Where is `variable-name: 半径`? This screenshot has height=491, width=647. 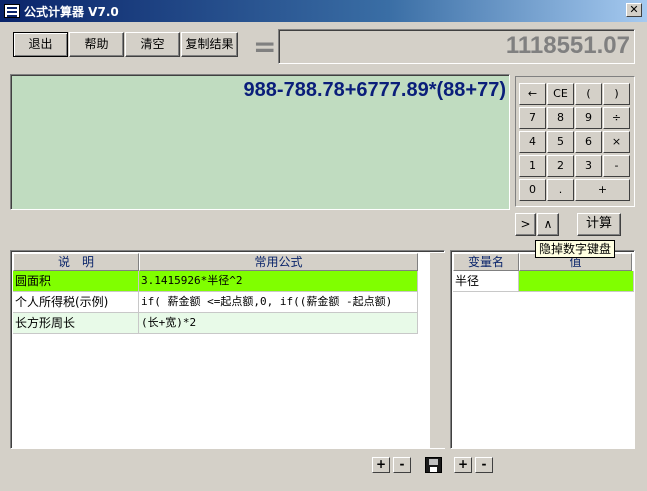 variable-name: 半径 is located at coordinates (486, 281).